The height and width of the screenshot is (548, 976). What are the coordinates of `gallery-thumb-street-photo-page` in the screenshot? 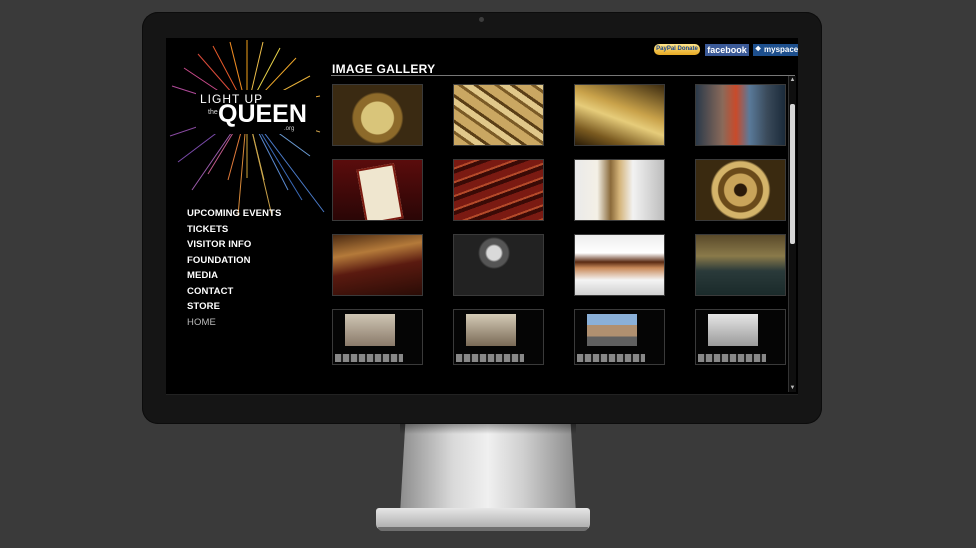 It's located at (498, 337).